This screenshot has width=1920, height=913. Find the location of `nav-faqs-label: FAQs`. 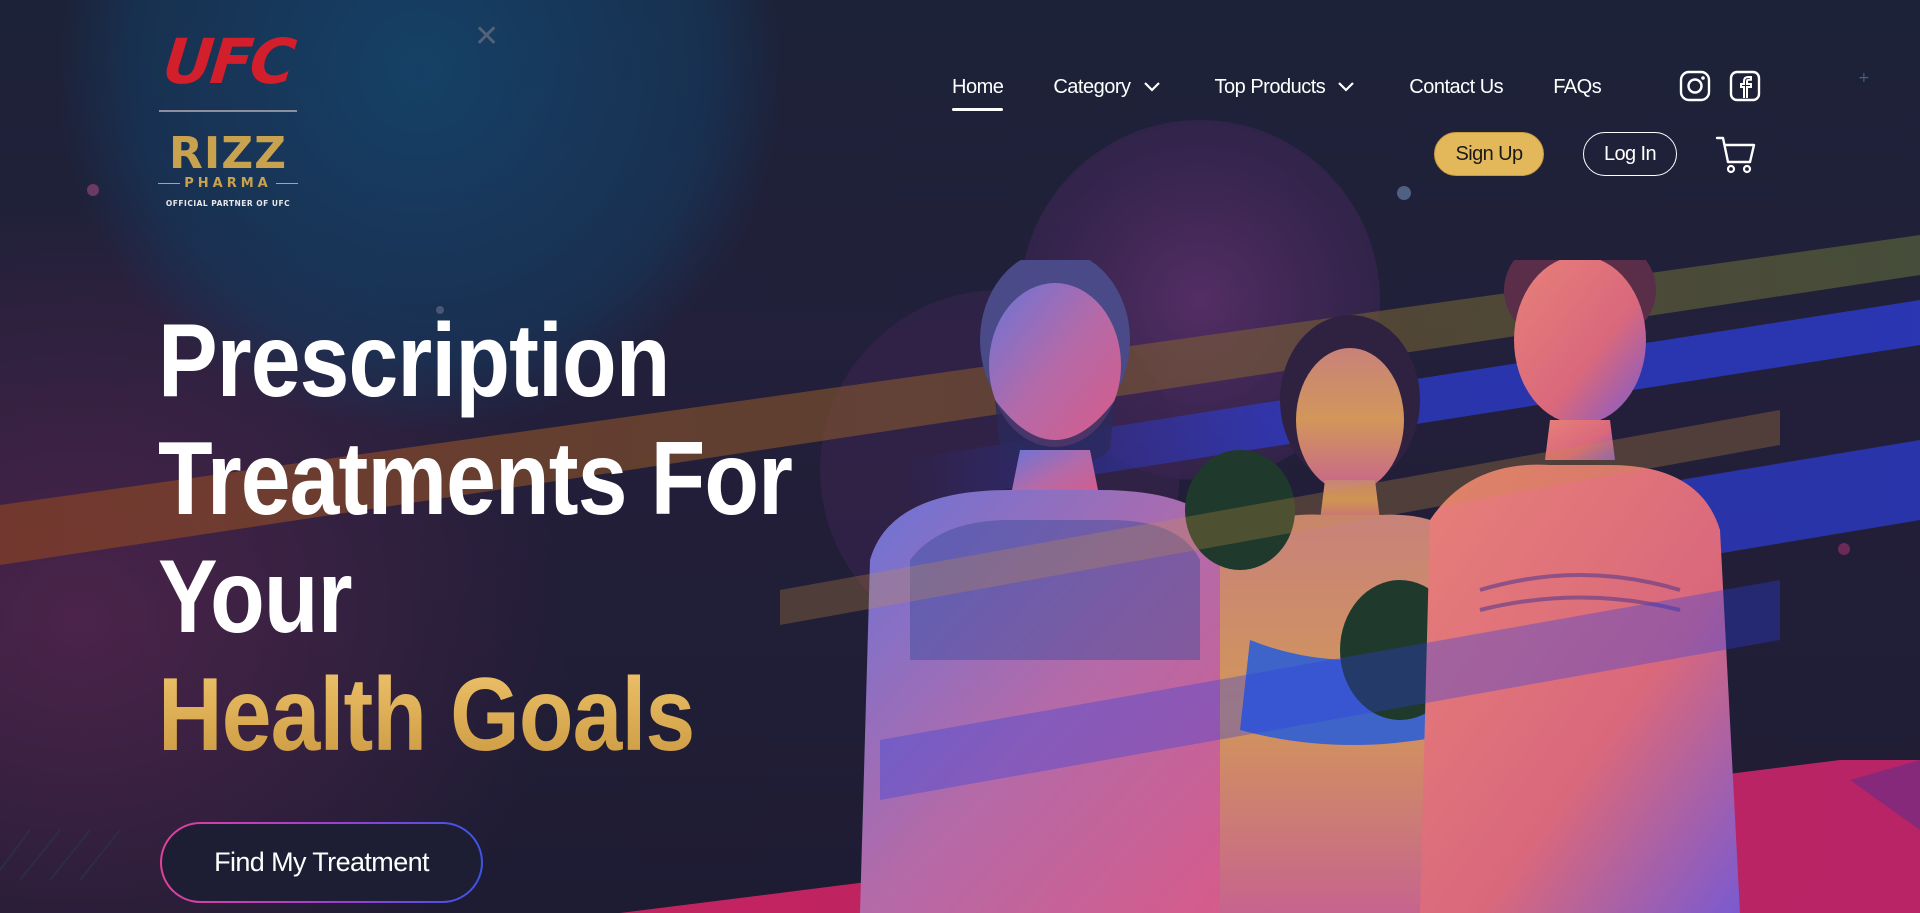

nav-faqs-label: FAQs is located at coordinates (1577, 86).